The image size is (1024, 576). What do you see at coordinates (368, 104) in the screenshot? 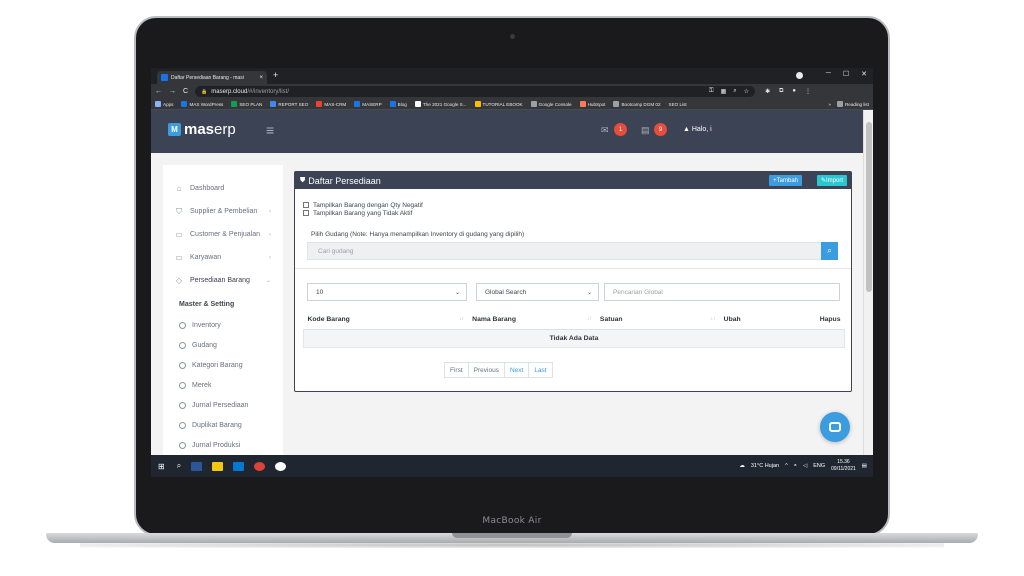
I see `bookmark-item: MASERP` at bounding box center [368, 104].